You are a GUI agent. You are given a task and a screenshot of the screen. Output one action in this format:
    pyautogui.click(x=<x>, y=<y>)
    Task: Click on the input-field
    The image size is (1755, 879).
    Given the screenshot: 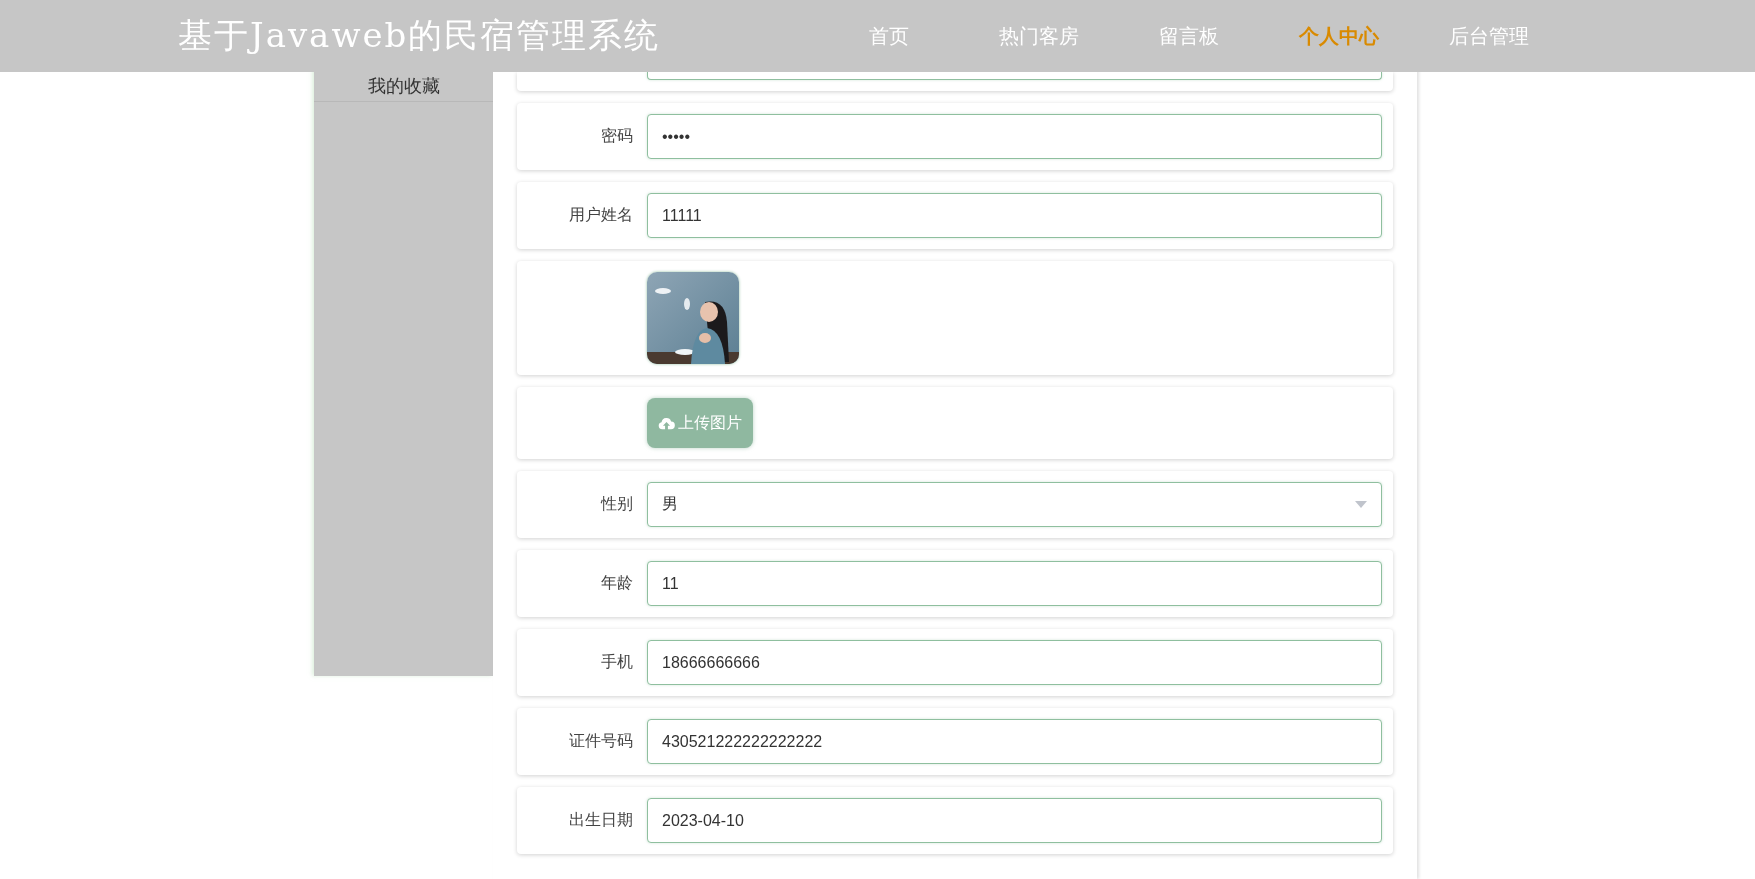 What is the action you would take?
    pyautogui.click(x=1014, y=76)
    